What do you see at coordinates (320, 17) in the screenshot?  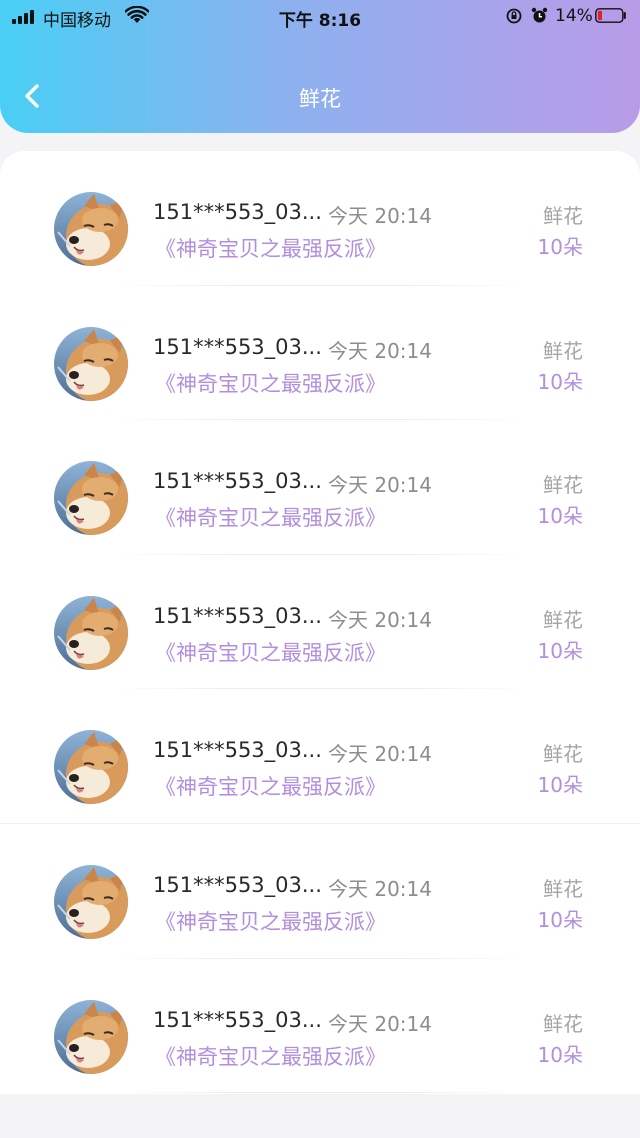 I see `status-bar: 中国移动 下午 8:16 14%` at bounding box center [320, 17].